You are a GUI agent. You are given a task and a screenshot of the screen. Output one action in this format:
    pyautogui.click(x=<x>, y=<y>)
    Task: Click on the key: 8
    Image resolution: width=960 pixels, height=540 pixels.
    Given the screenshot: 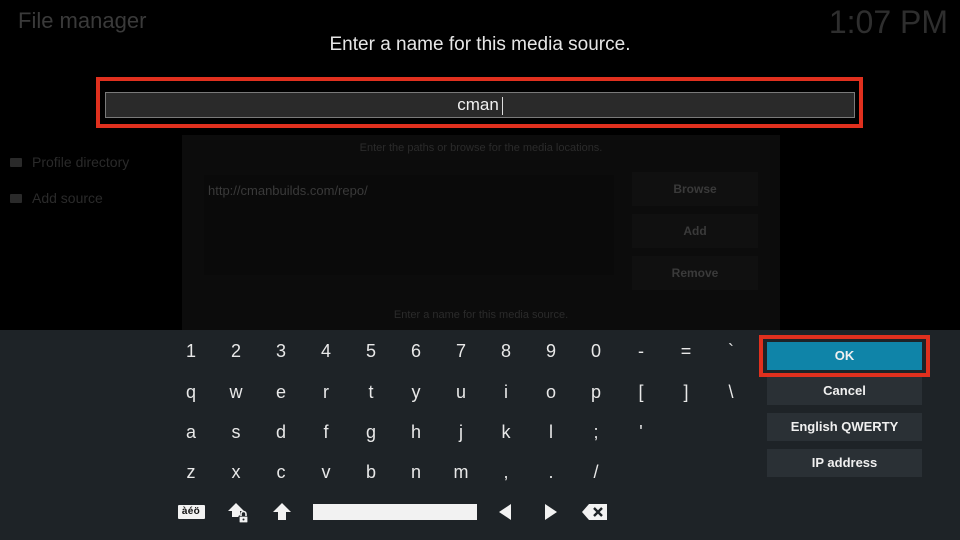 What is the action you would take?
    pyautogui.click(x=506, y=351)
    